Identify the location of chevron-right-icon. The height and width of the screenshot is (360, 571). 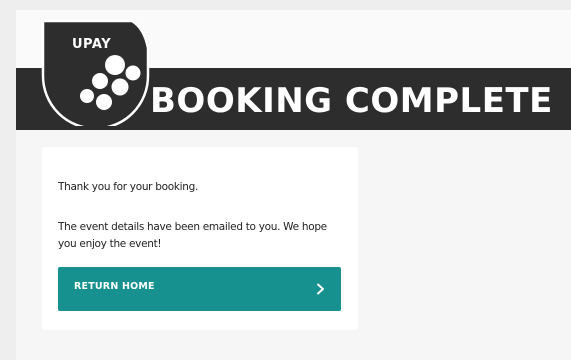
(320, 289).